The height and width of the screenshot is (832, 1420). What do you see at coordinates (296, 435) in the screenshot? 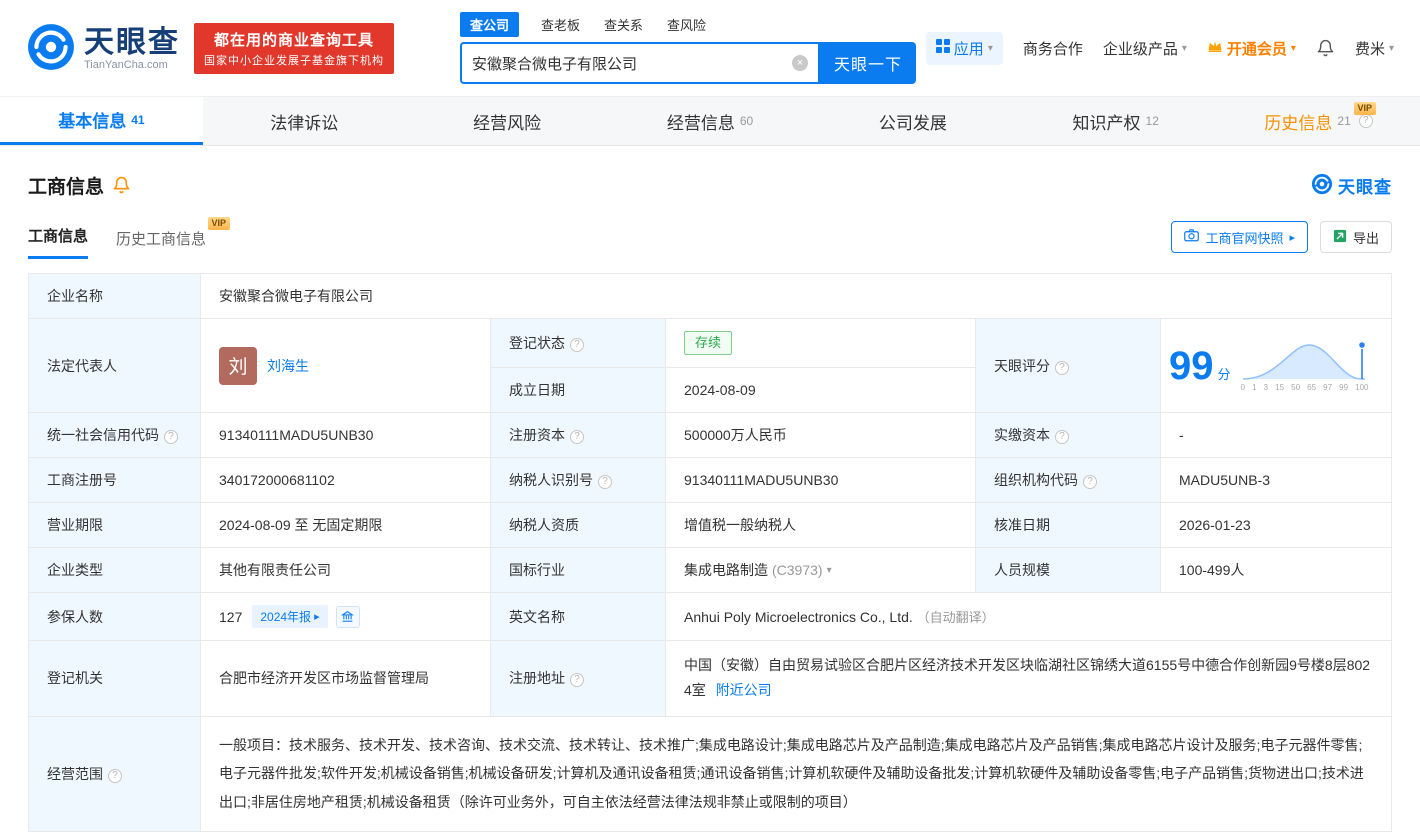
I see `credit-code: 91340111MADU5UNB30` at bounding box center [296, 435].